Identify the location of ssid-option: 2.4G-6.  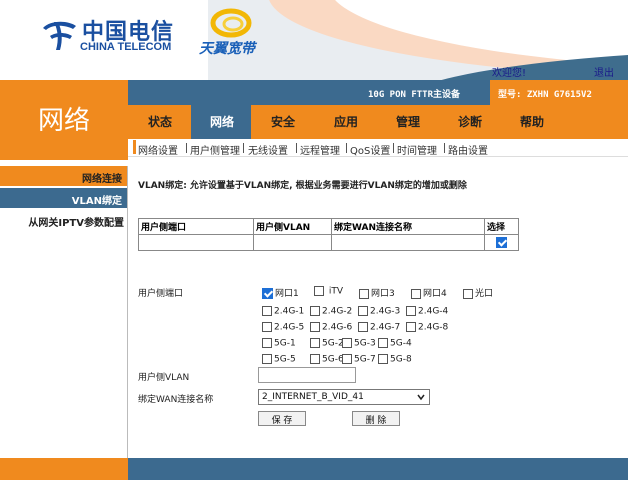
(331, 327).